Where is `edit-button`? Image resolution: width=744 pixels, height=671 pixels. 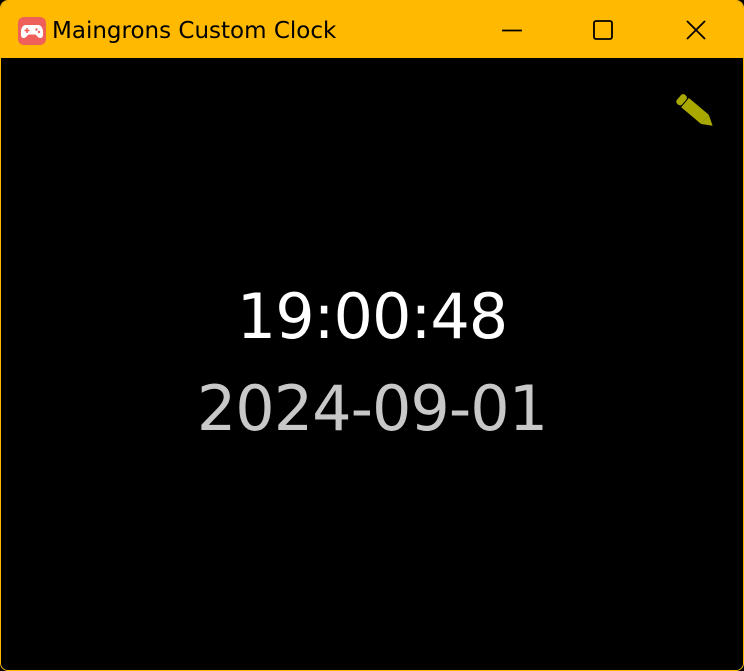 edit-button is located at coordinates (695, 111).